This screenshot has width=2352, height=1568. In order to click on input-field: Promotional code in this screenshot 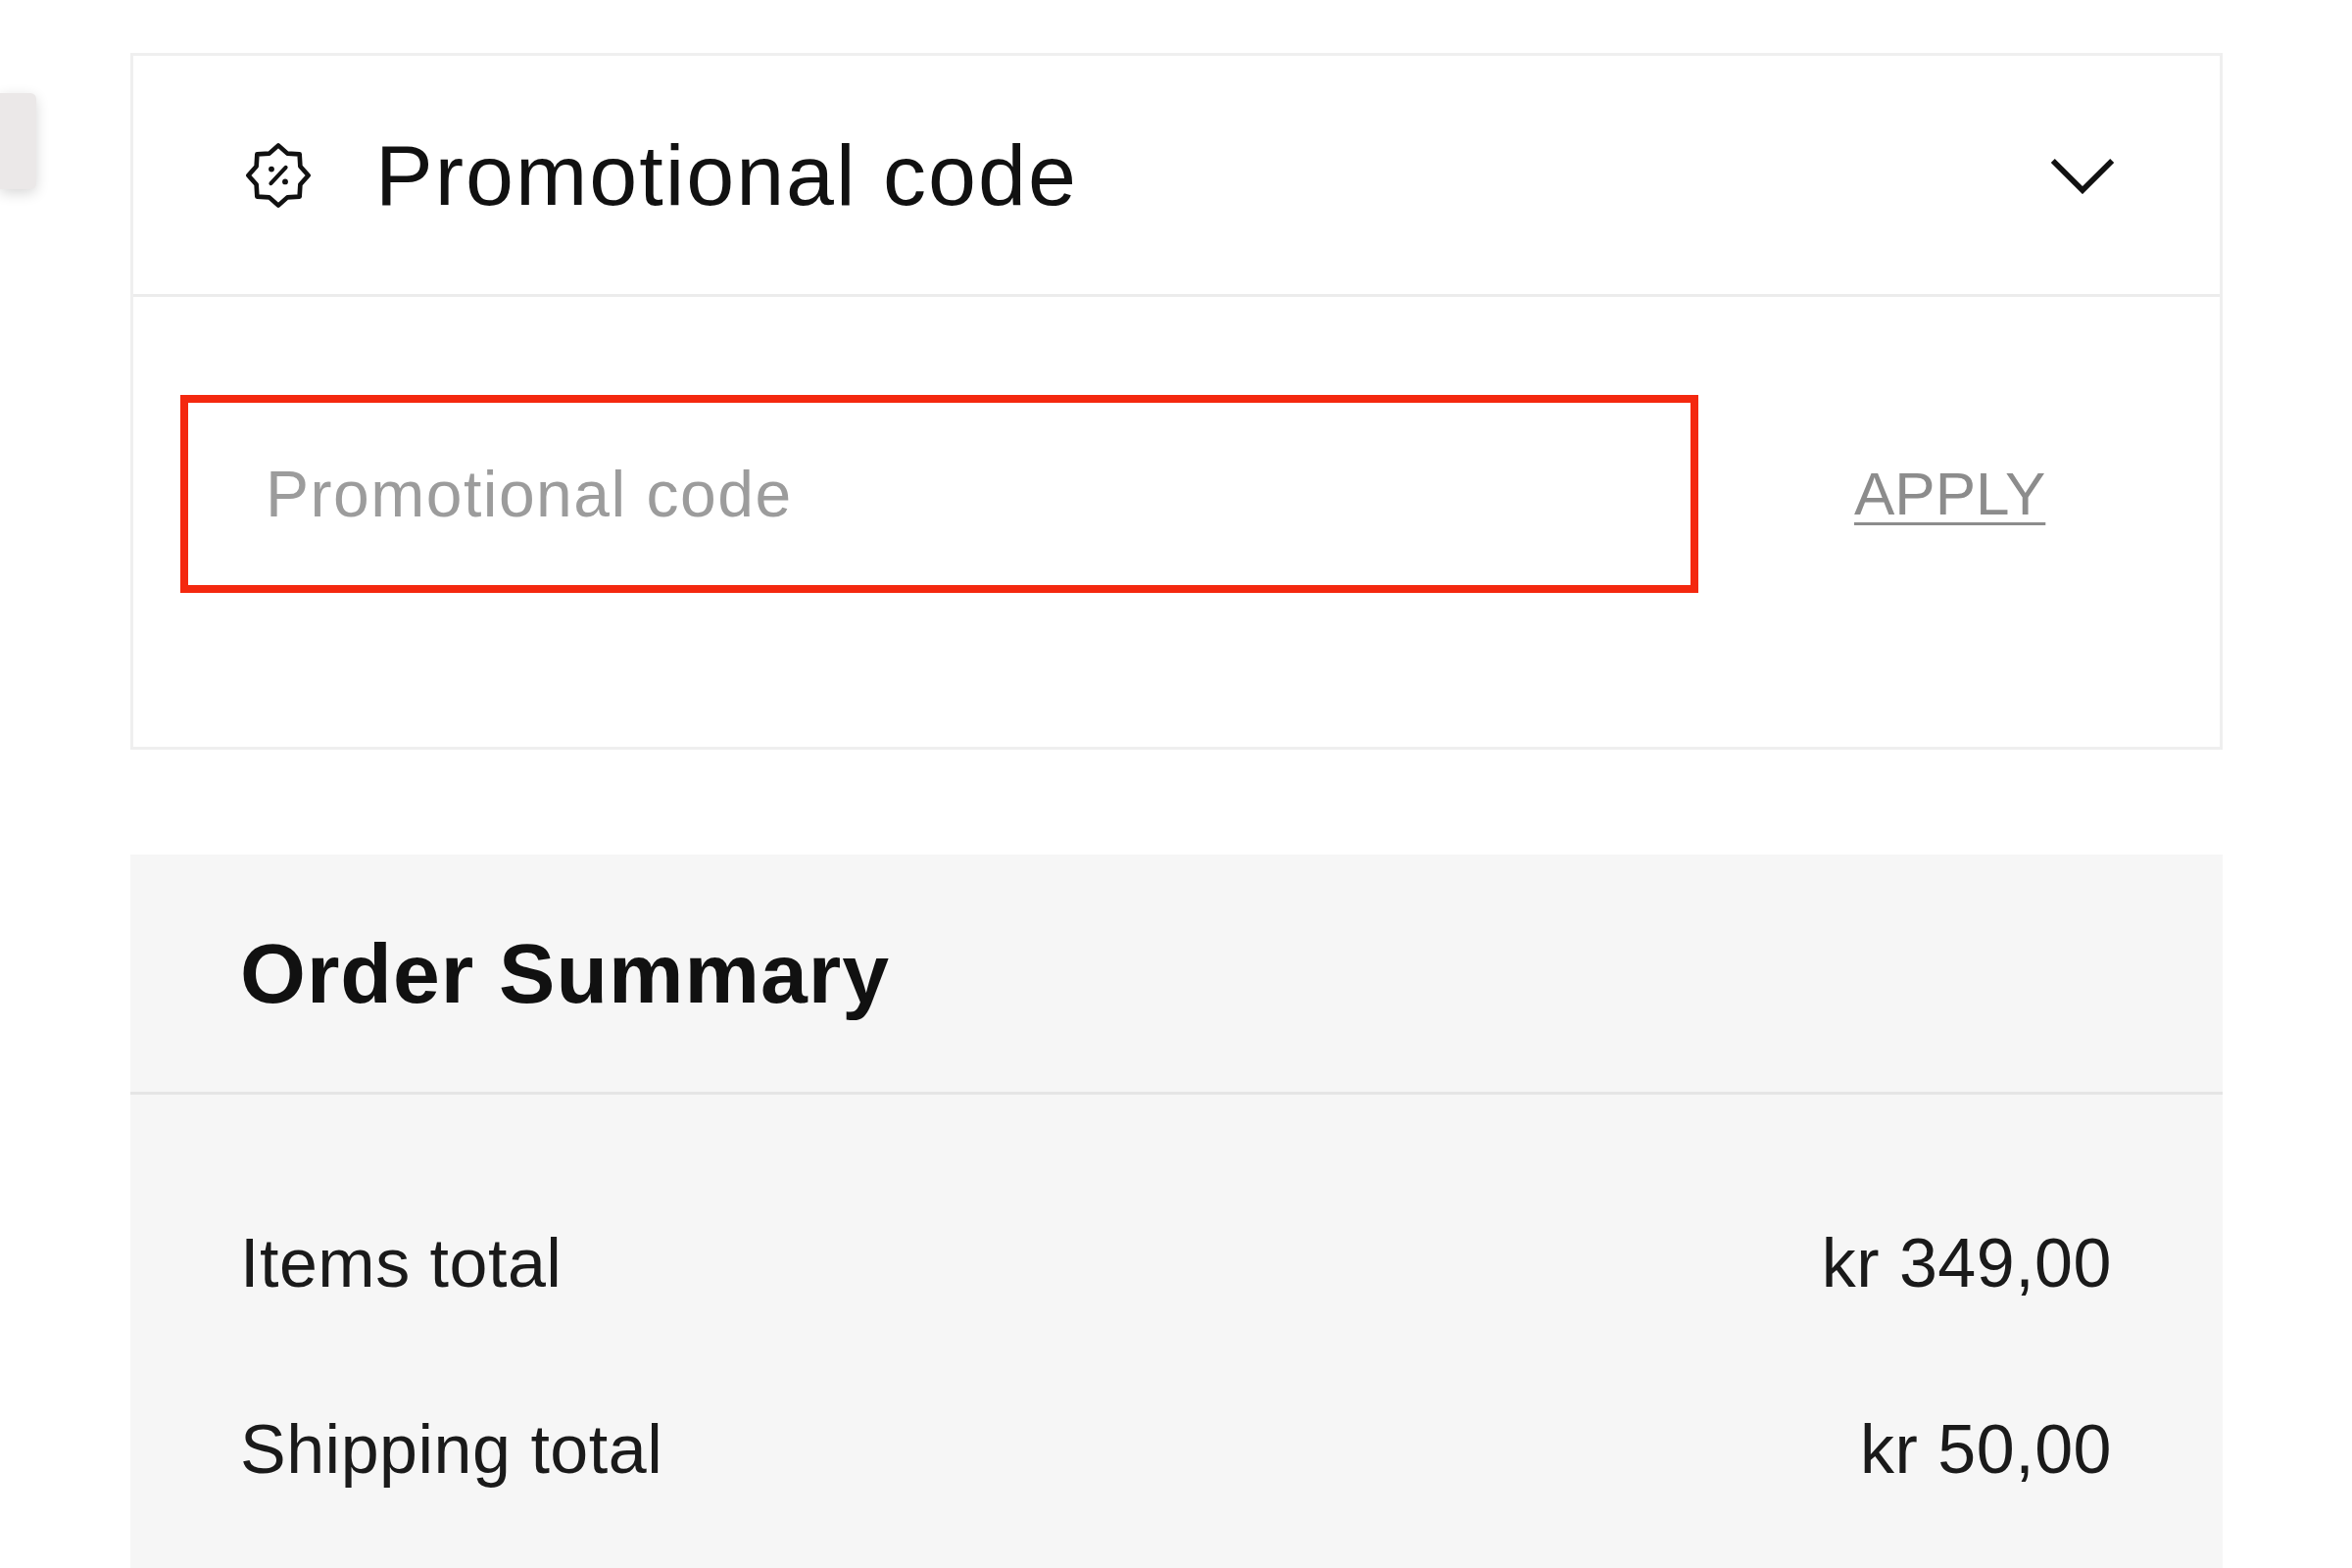, I will do `click(939, 494)`.